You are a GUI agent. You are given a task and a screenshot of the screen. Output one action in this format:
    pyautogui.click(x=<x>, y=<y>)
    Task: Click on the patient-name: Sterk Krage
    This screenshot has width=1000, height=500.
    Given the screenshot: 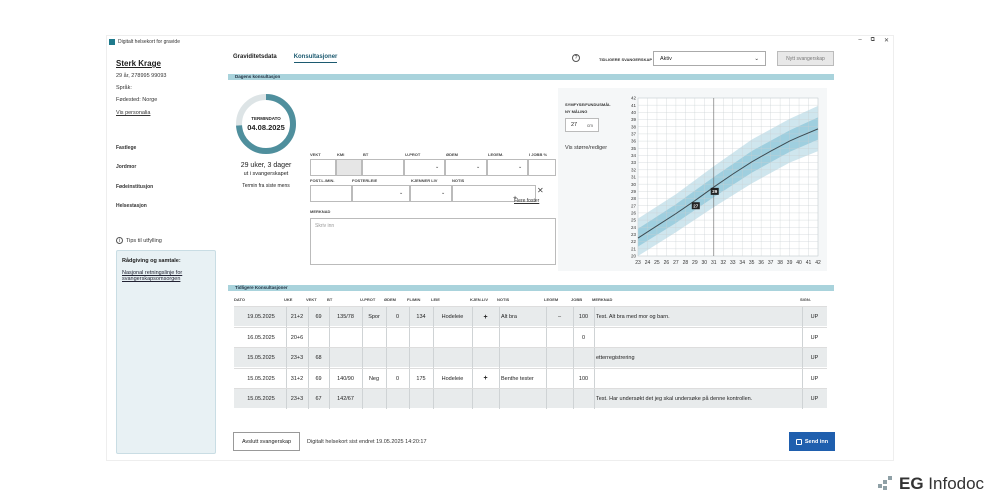 What is the action you would take?
    pyautogui.click(x=138, y=63)
    